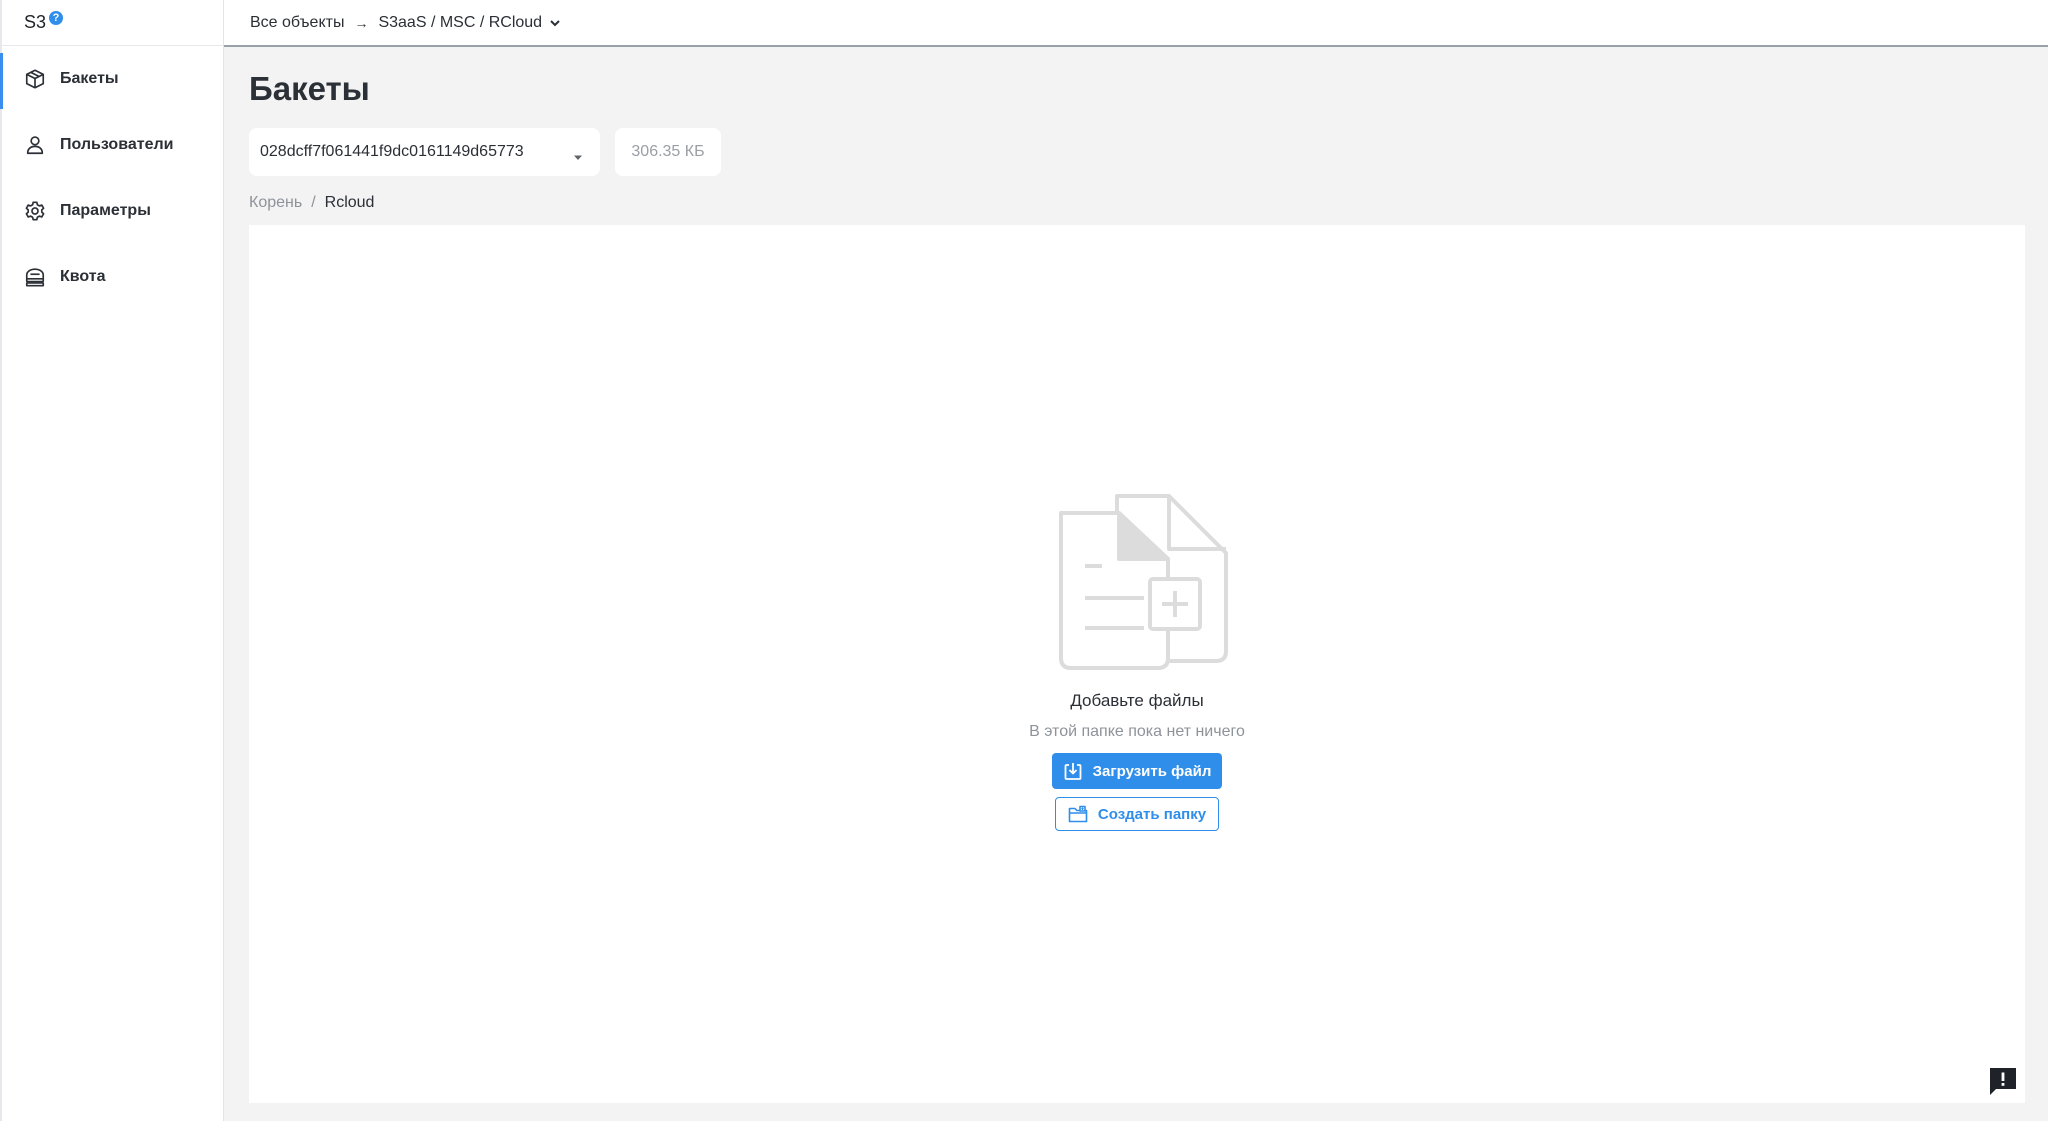 The image size is (2048, 1121). What do you see at coordinates (1137, 584) in the screenshot?
I see `empty-folder-icon` at bounding box center [1137, 584].